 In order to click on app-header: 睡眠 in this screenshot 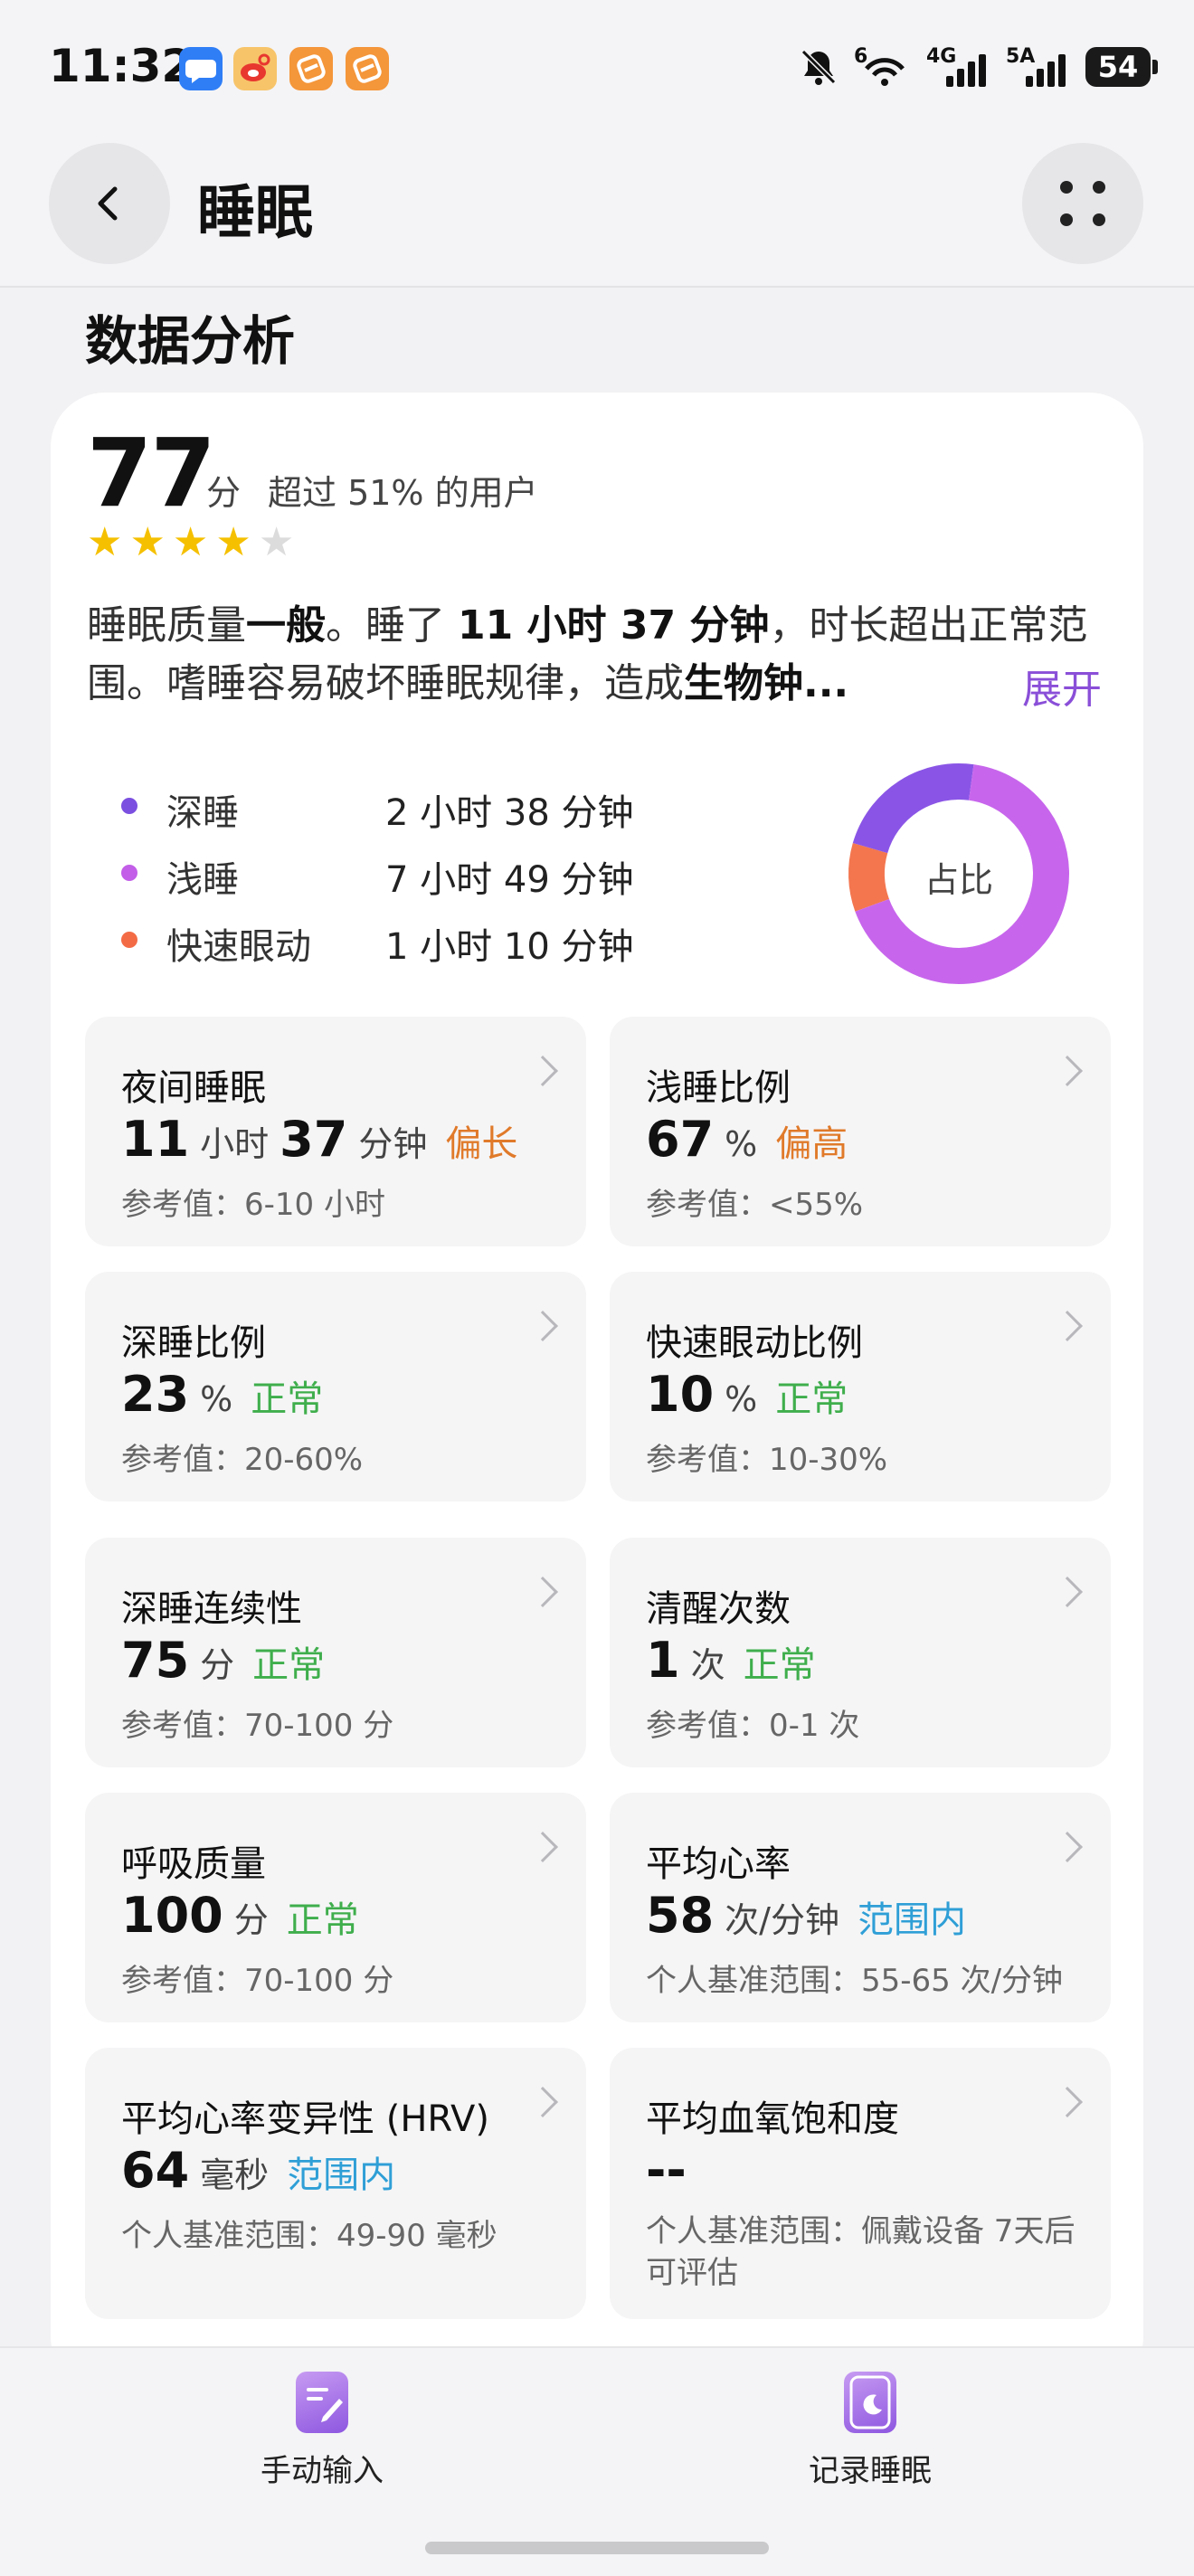, I will do `click(597, 212)`.